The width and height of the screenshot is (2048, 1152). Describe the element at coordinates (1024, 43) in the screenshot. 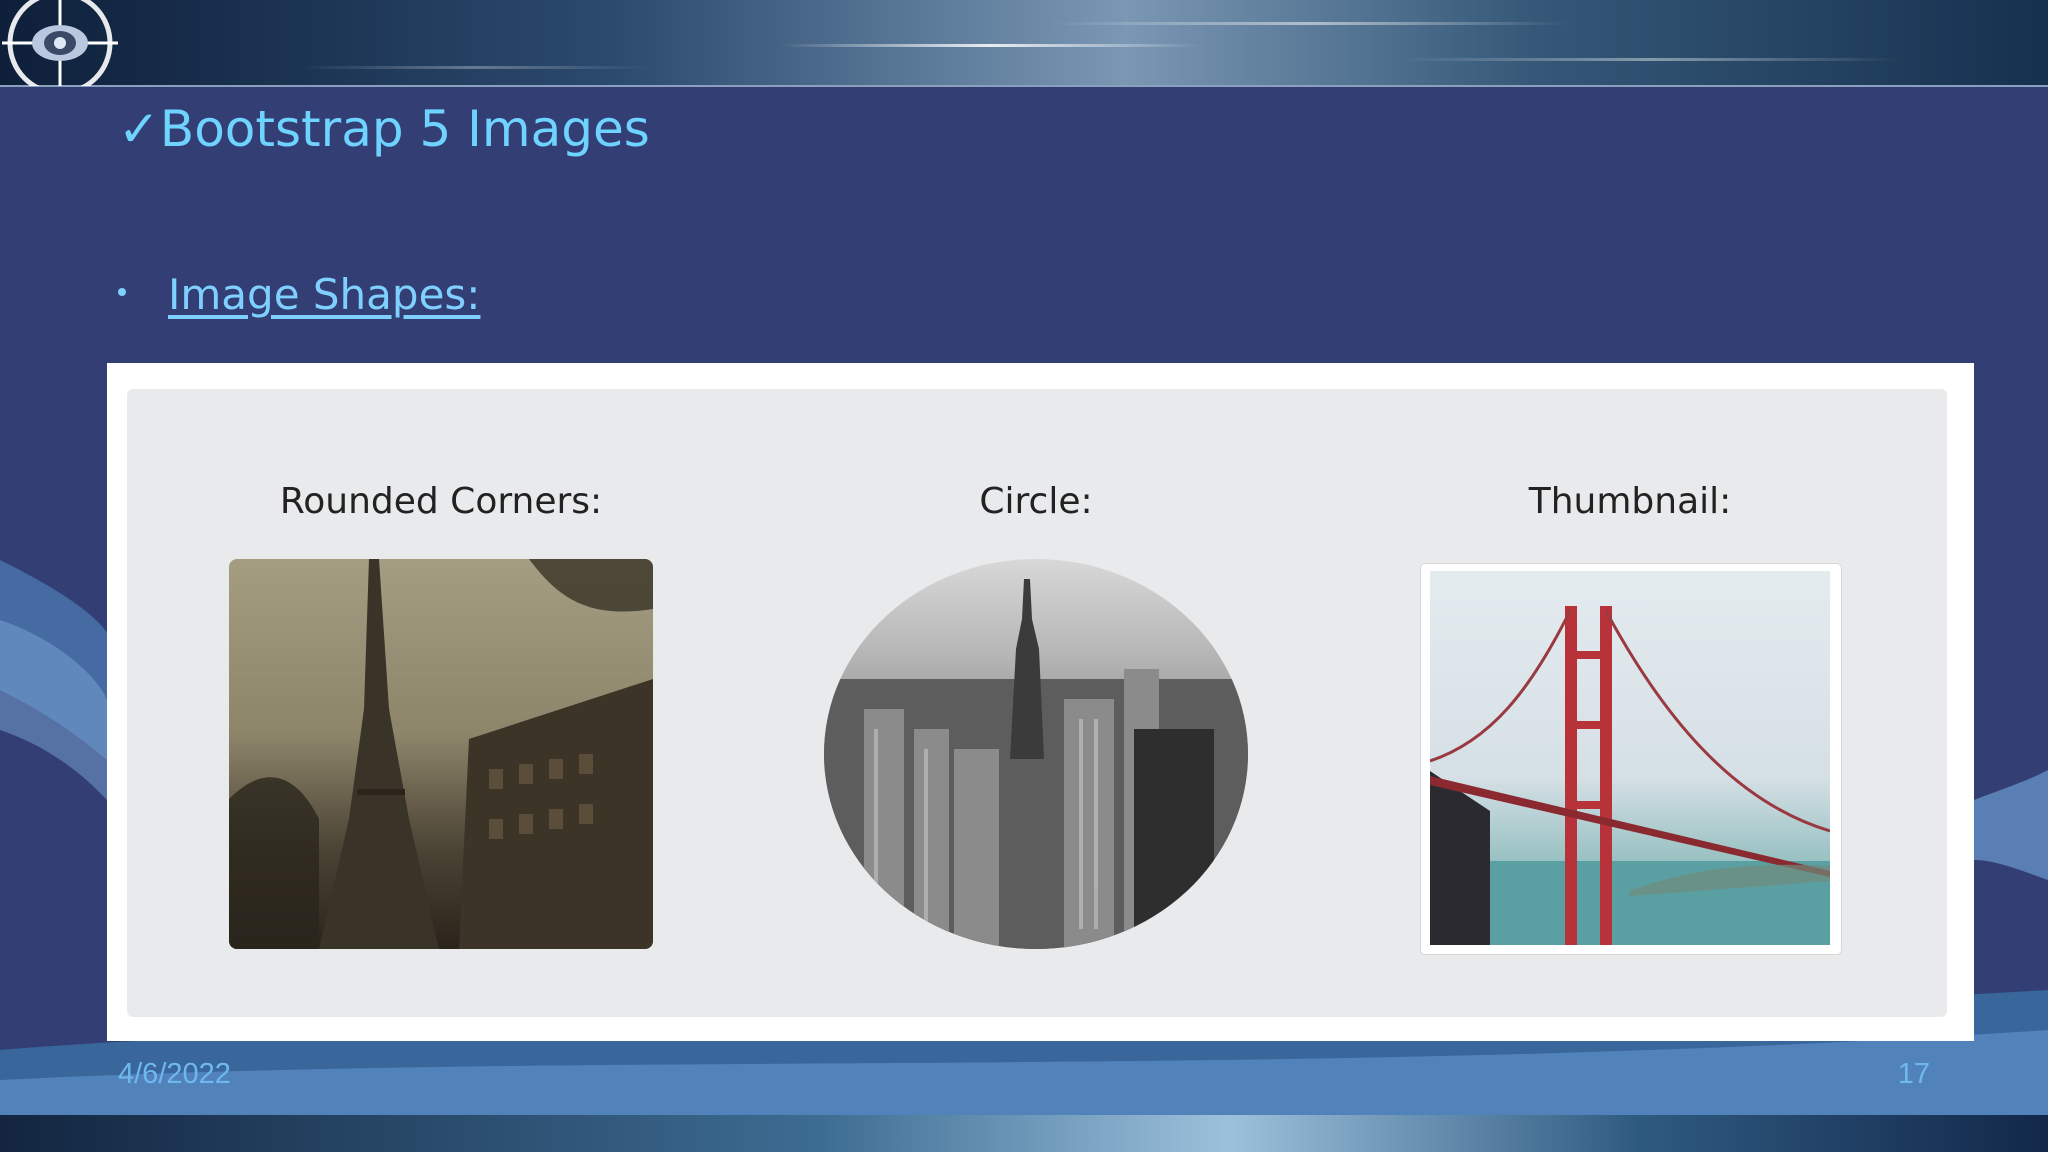

I see `top-banner` at that location.